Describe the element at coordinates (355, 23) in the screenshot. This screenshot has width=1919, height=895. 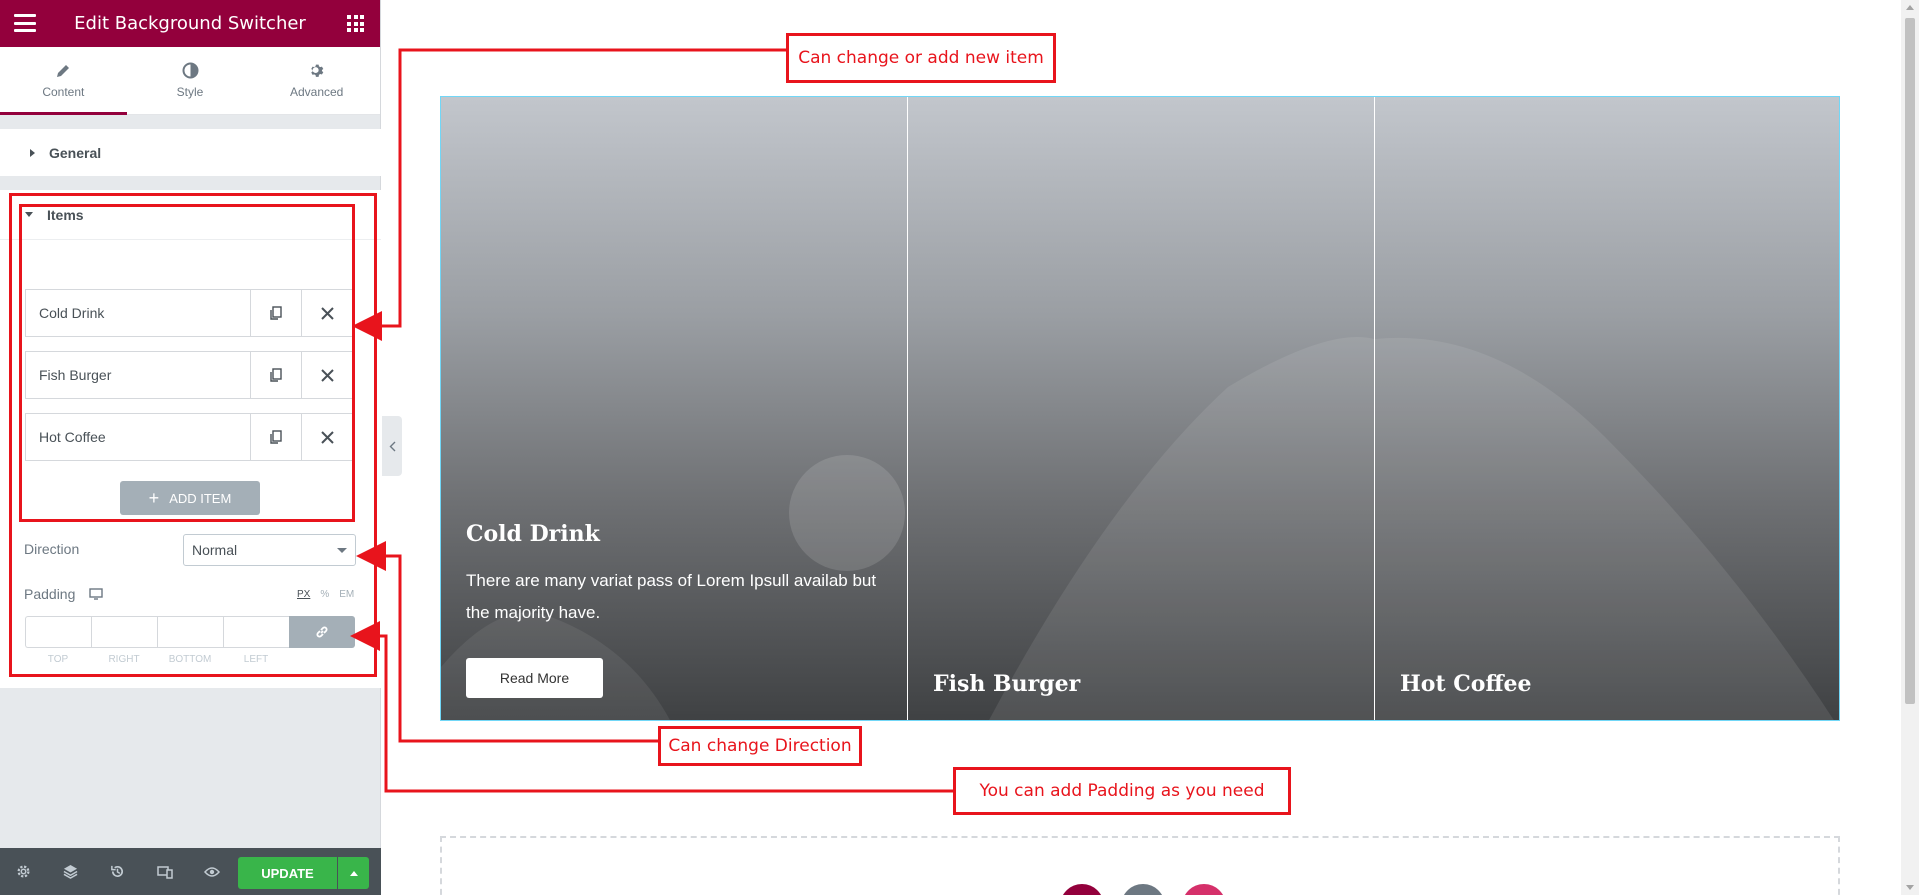
I see `widgets-grid-icon` at that location.